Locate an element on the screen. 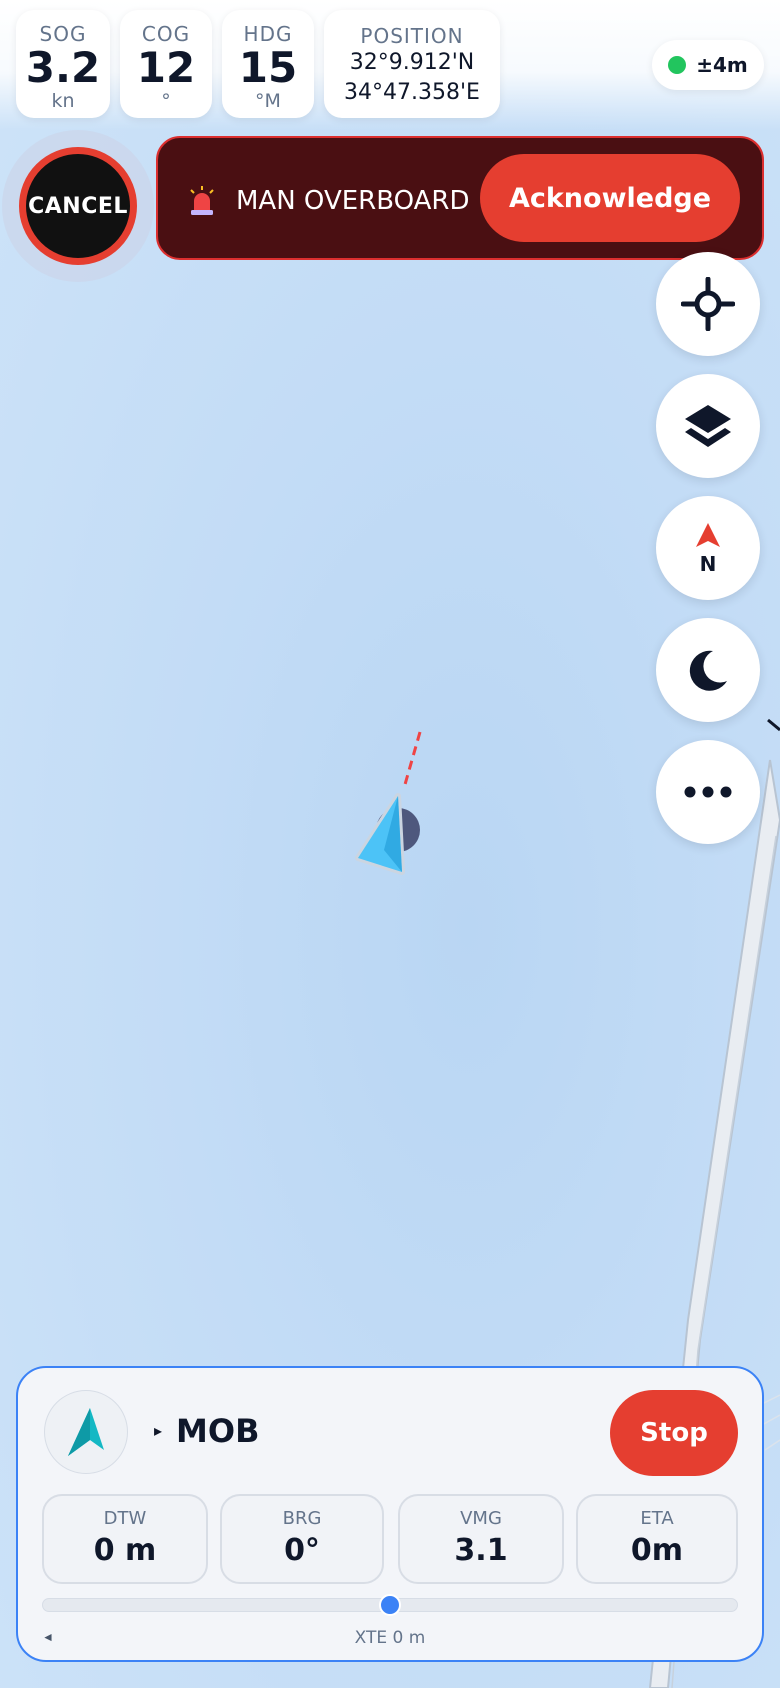 This screenshot has width=780, height=1688. latitude-value: 32°9.912'N is located at coordinates (412, 62).